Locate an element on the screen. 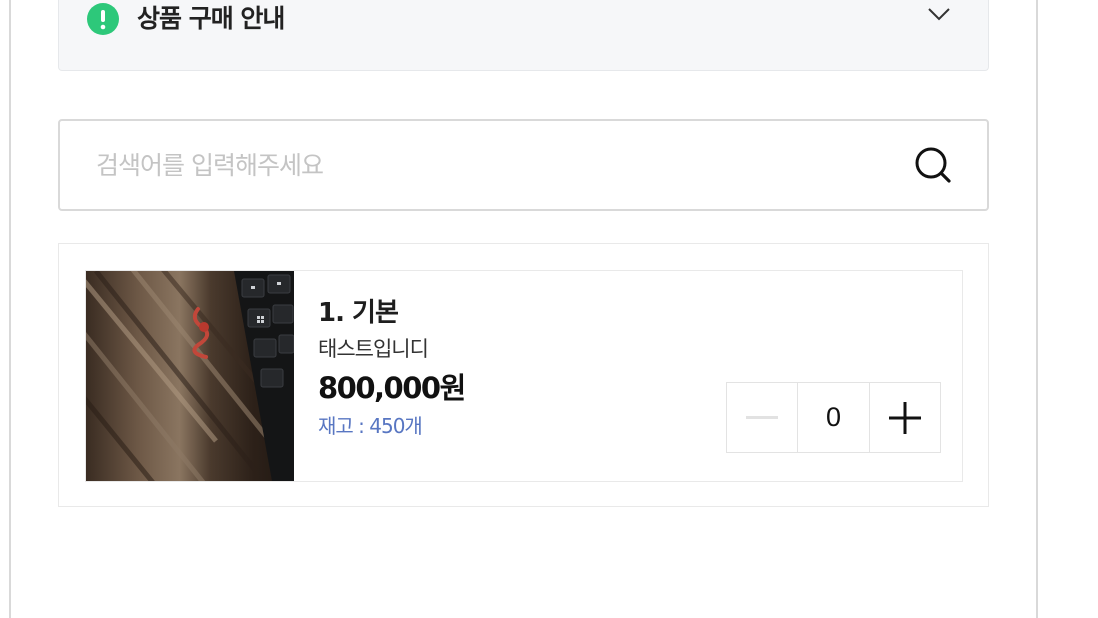 The image size is (1098, 618). product-info: 1. 기본 태스트입니디 800,000원 재고 : 450개 is located at coordinates (392, 367).